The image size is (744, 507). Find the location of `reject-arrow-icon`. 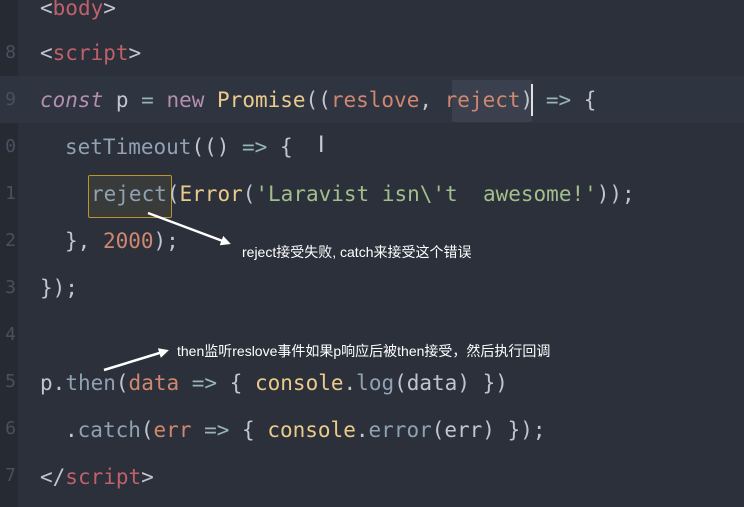

reject-arrow-icon is located at coordinates (189, 228).